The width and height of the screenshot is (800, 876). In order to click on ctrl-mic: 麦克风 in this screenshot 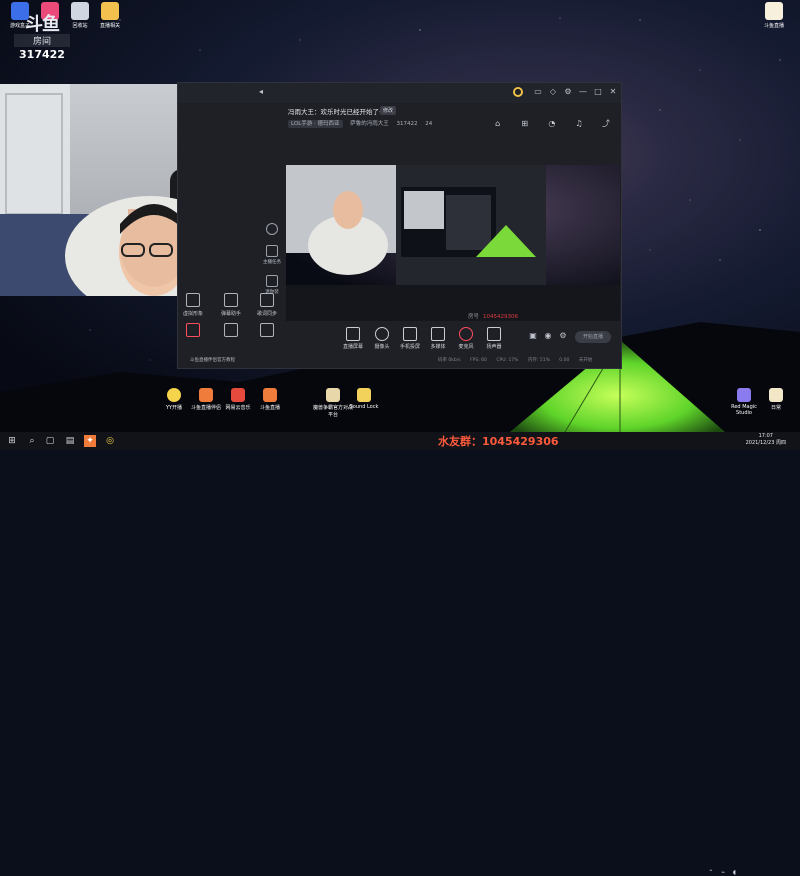, I will do `click(466, 338)`.